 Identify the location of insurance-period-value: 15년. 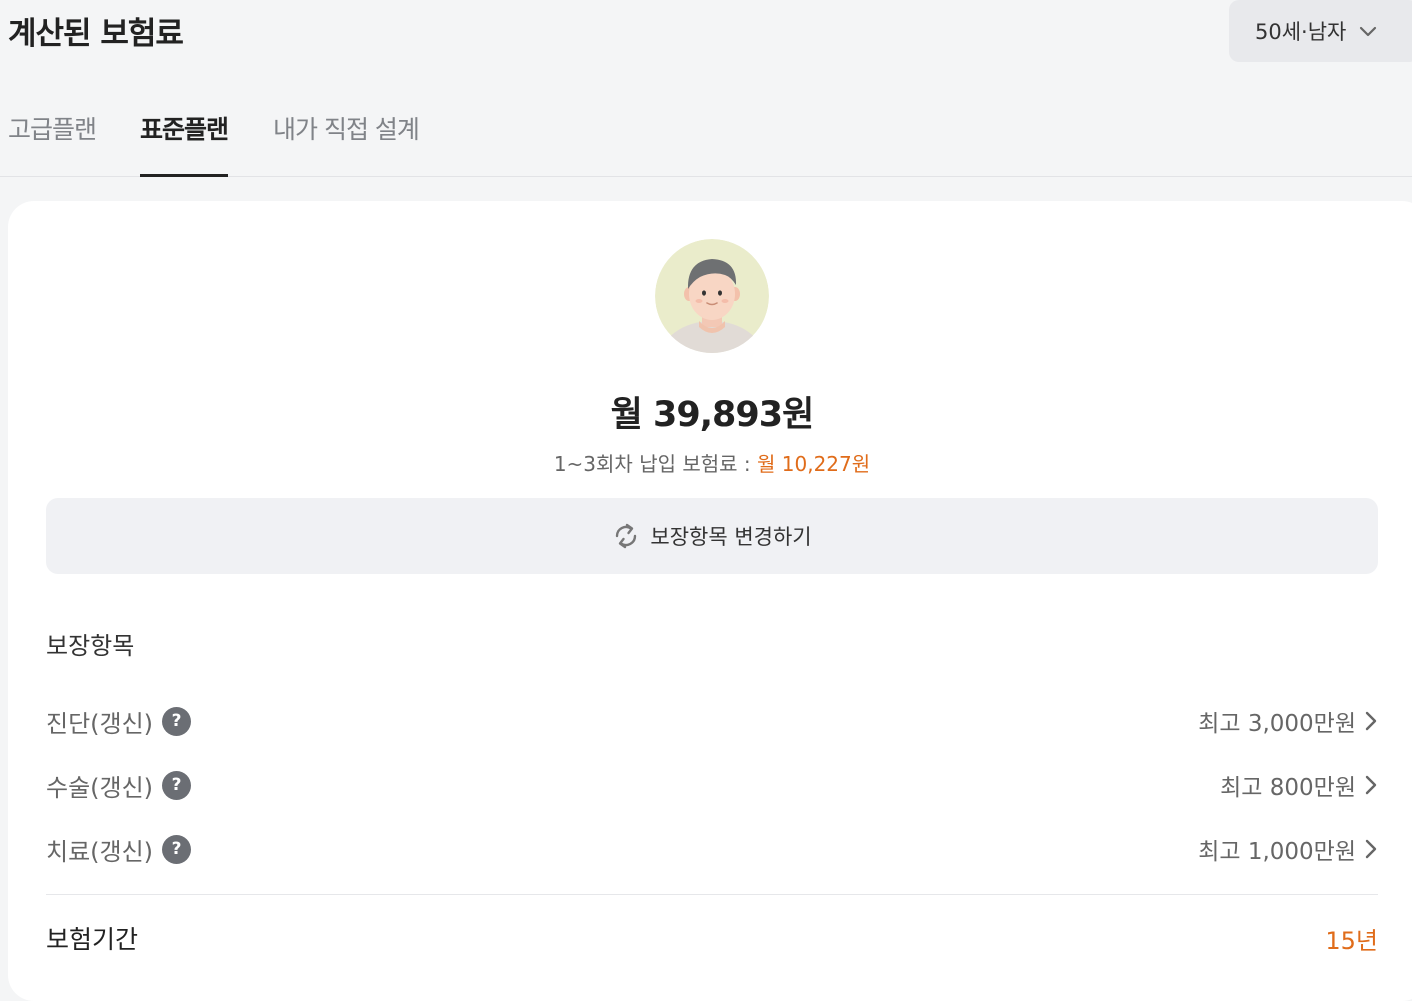
(1351, 940).